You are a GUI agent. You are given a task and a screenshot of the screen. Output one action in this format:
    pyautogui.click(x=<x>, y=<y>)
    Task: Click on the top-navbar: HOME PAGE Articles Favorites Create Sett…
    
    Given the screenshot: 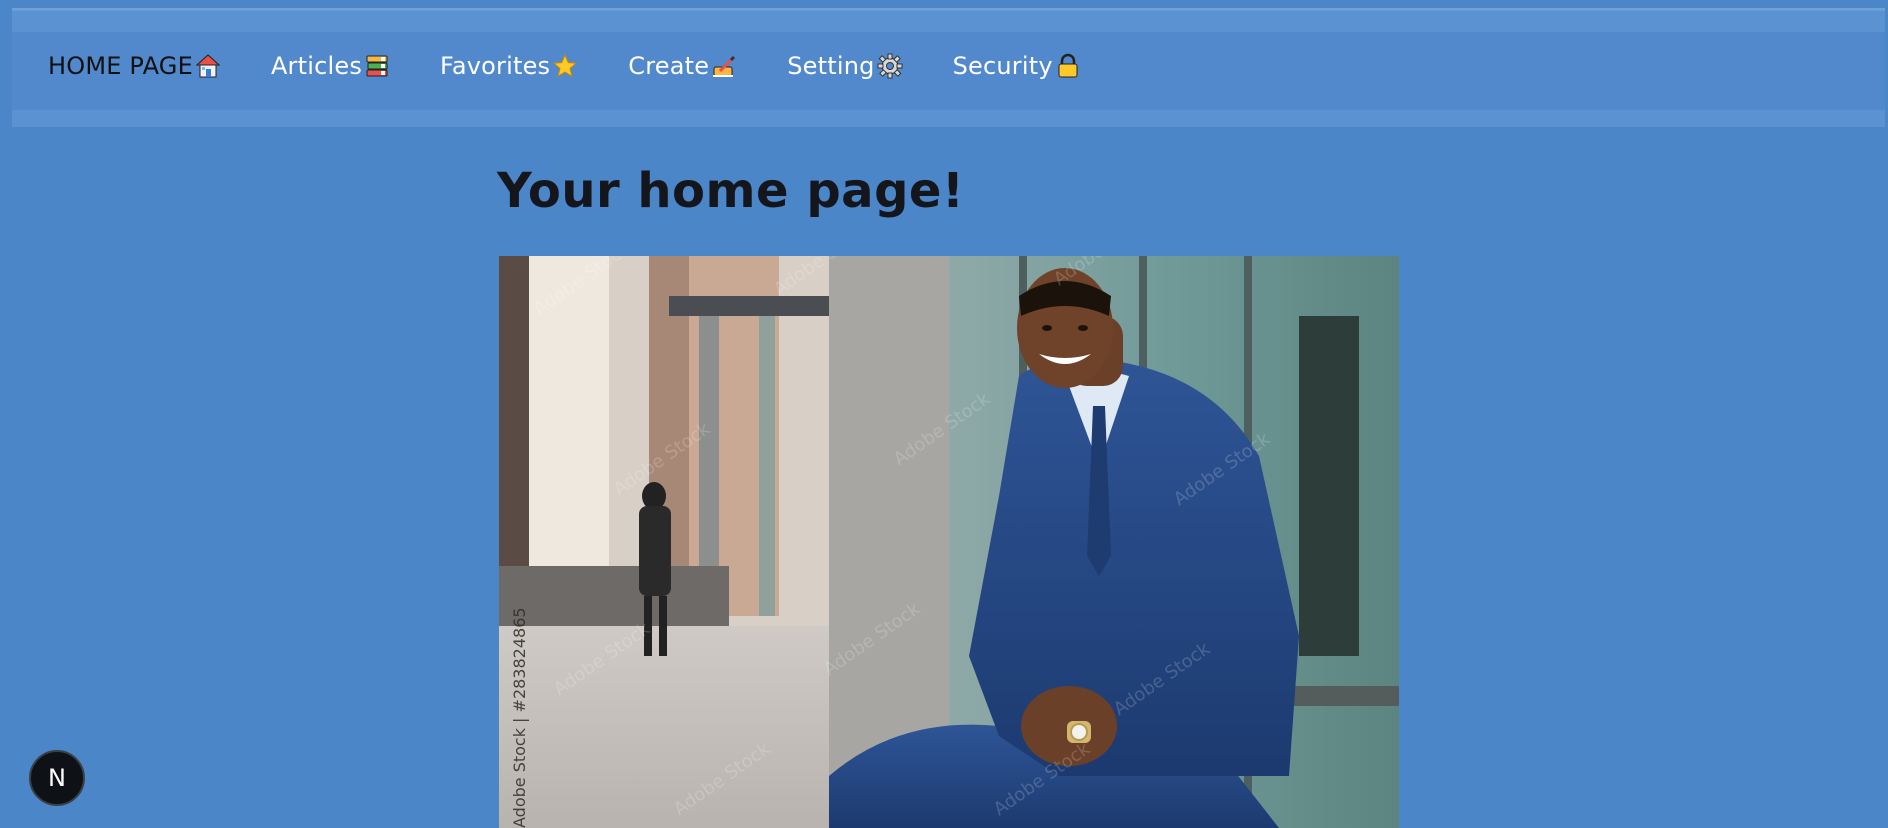 What is the action you would take?
    pyautogui.click(x=948, y=67)
    